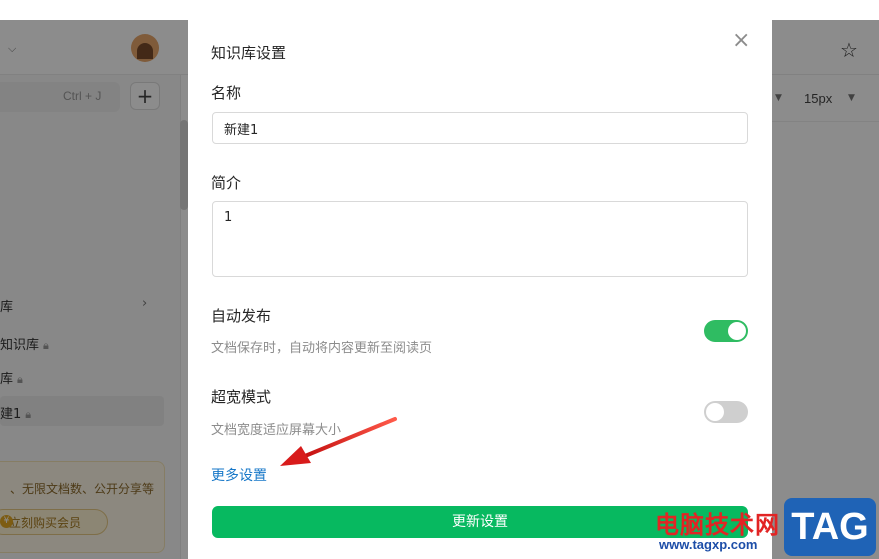 The height and width of the screenshot is (559, 879). What do you see at coordinates (480, 522) in the screenshot?
I see `update-settings-label: 更新设置` at bounding box center [480, 522].